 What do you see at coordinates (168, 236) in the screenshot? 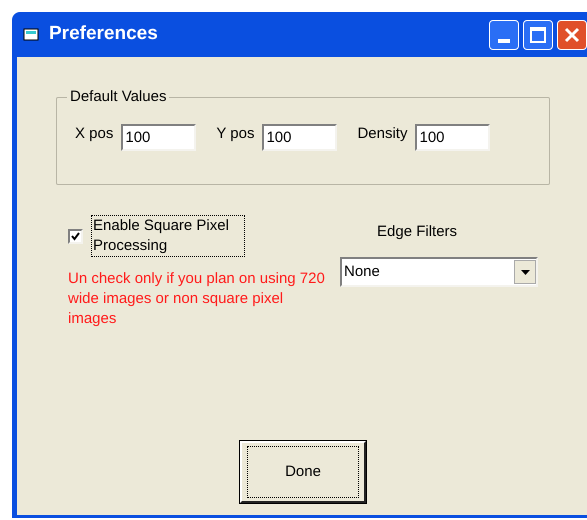
I see `checkbox-label: Enable Square Pixel Processing` at bounding box center [168, 236].